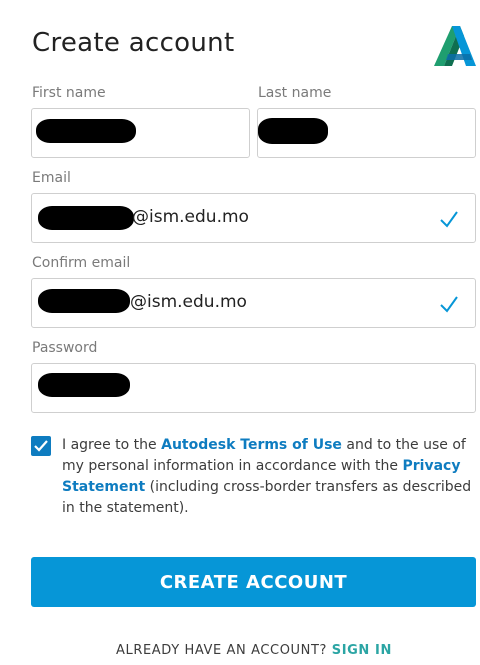 This screenshot has height=665, width=480. I want to click on terms-of-use-link: Autodesk Terms of Use, so click(251, 445).